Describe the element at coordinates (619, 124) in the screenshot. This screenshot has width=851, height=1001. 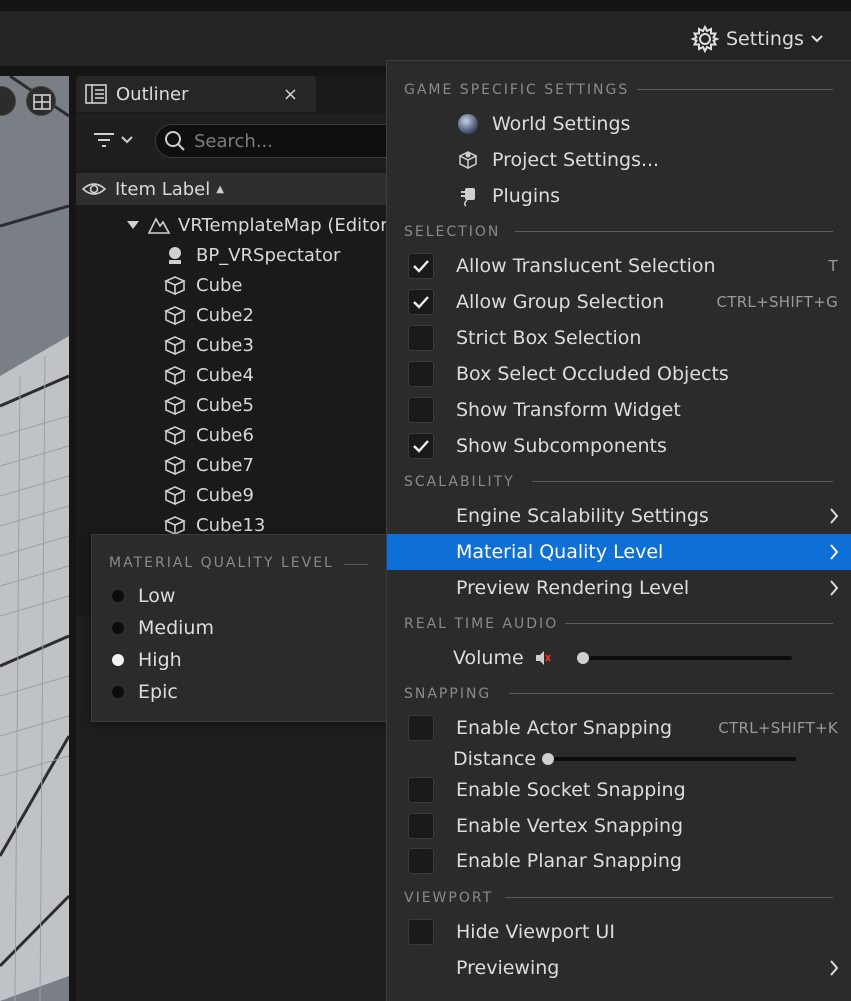
I see `menu-item-world-settings: World Settings` at that location.